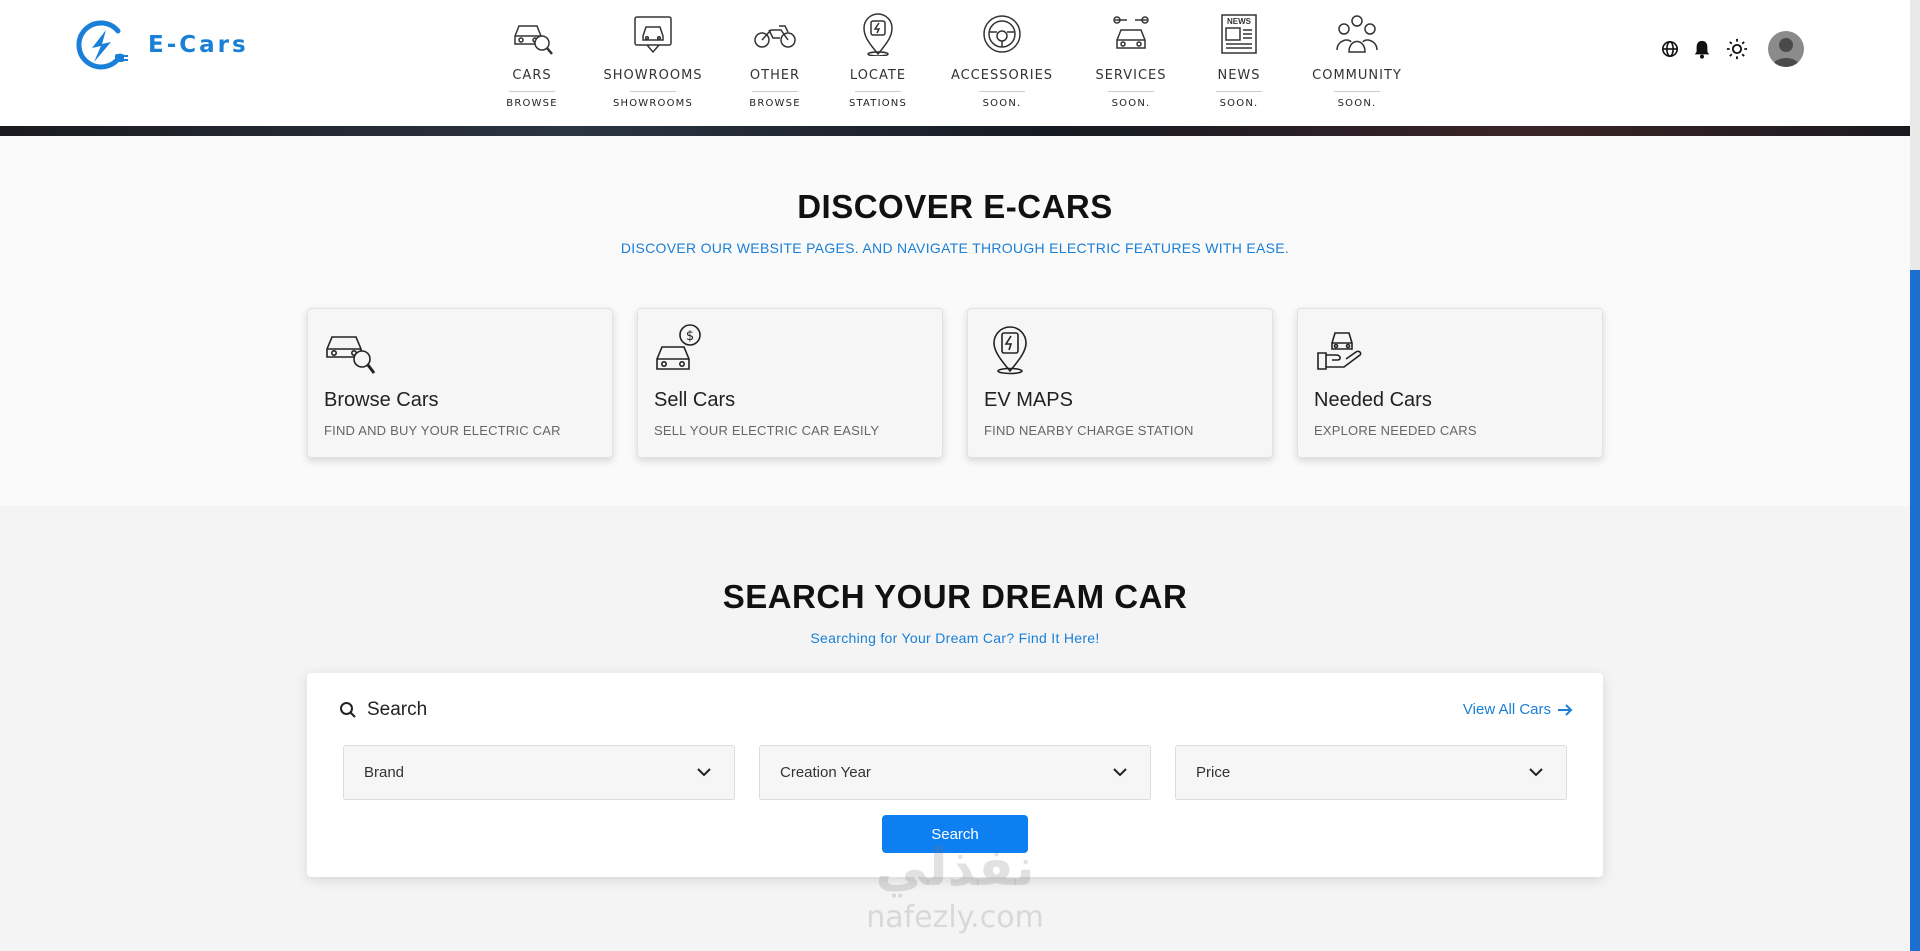  I want to click on nav-item-showrooms: SHOWROOMS SHOWROOMS, so click(653, 60).